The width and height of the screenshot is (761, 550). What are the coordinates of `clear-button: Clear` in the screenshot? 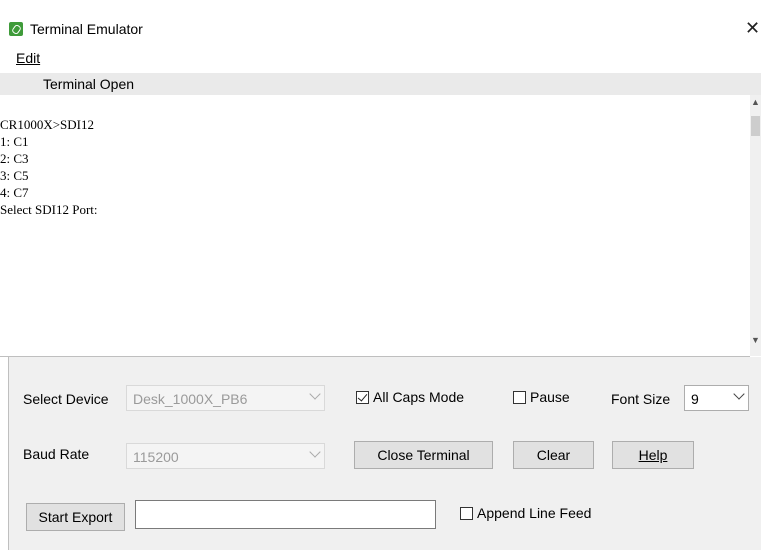 It's located at (553, 455).